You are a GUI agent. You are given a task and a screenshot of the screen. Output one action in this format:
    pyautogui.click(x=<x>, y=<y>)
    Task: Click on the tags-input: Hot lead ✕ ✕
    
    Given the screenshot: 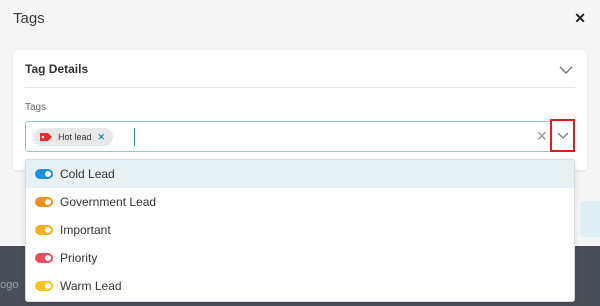 What is the action you would take?
    pyautogui.click(x=299, y=136)
    